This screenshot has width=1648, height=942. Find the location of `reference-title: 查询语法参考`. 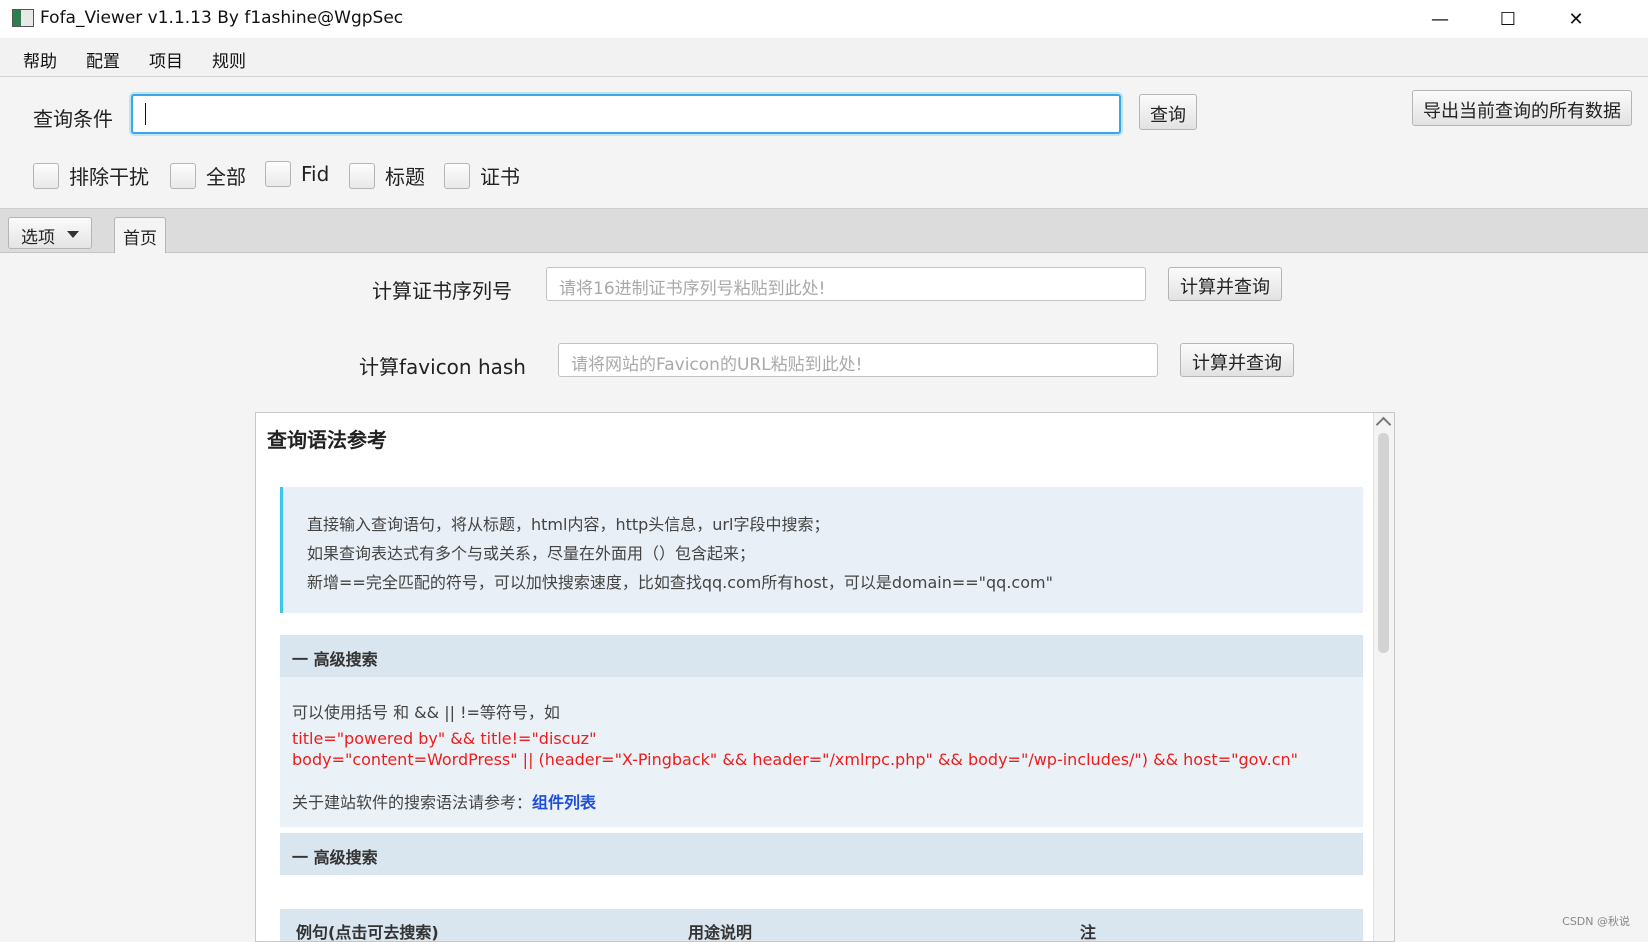

reference-title: 查询语法参考 is located at coordinates (327, 440).